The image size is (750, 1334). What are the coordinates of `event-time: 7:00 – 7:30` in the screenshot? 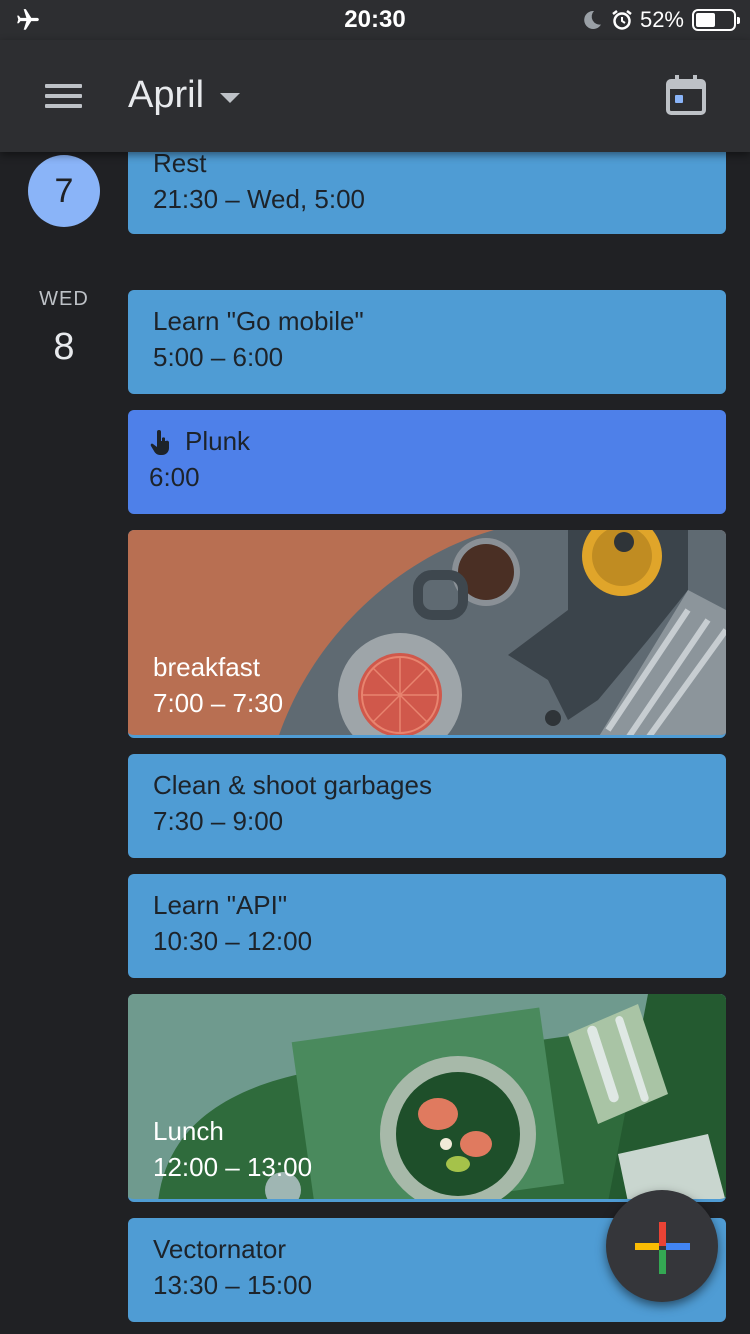 It's located at (218, 703).